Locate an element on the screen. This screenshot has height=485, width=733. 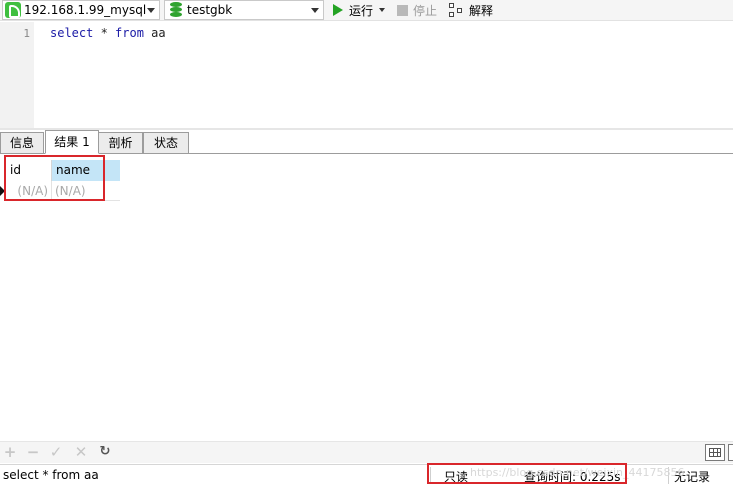
form-view-icon is located at coordinates (730, 452).